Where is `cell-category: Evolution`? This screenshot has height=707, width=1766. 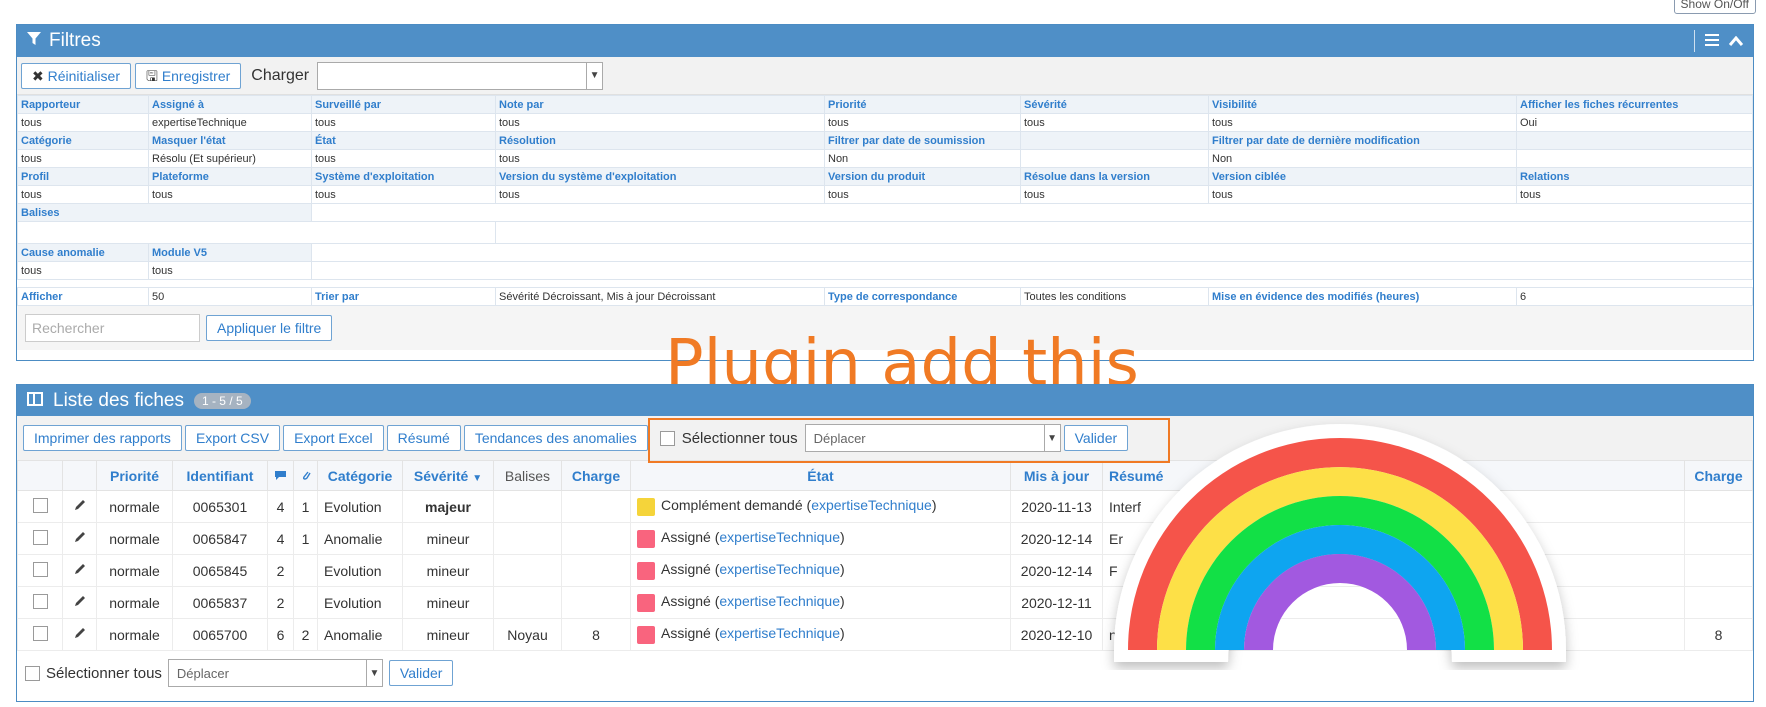 cell-category: Evolution is located at coordinates (360, 602).